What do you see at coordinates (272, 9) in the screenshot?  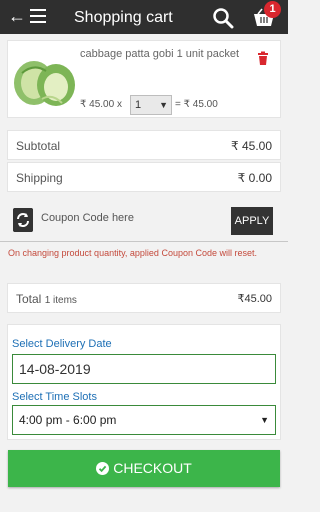 I see `cart-count-badge: 1` at bounding box center [272, 9].